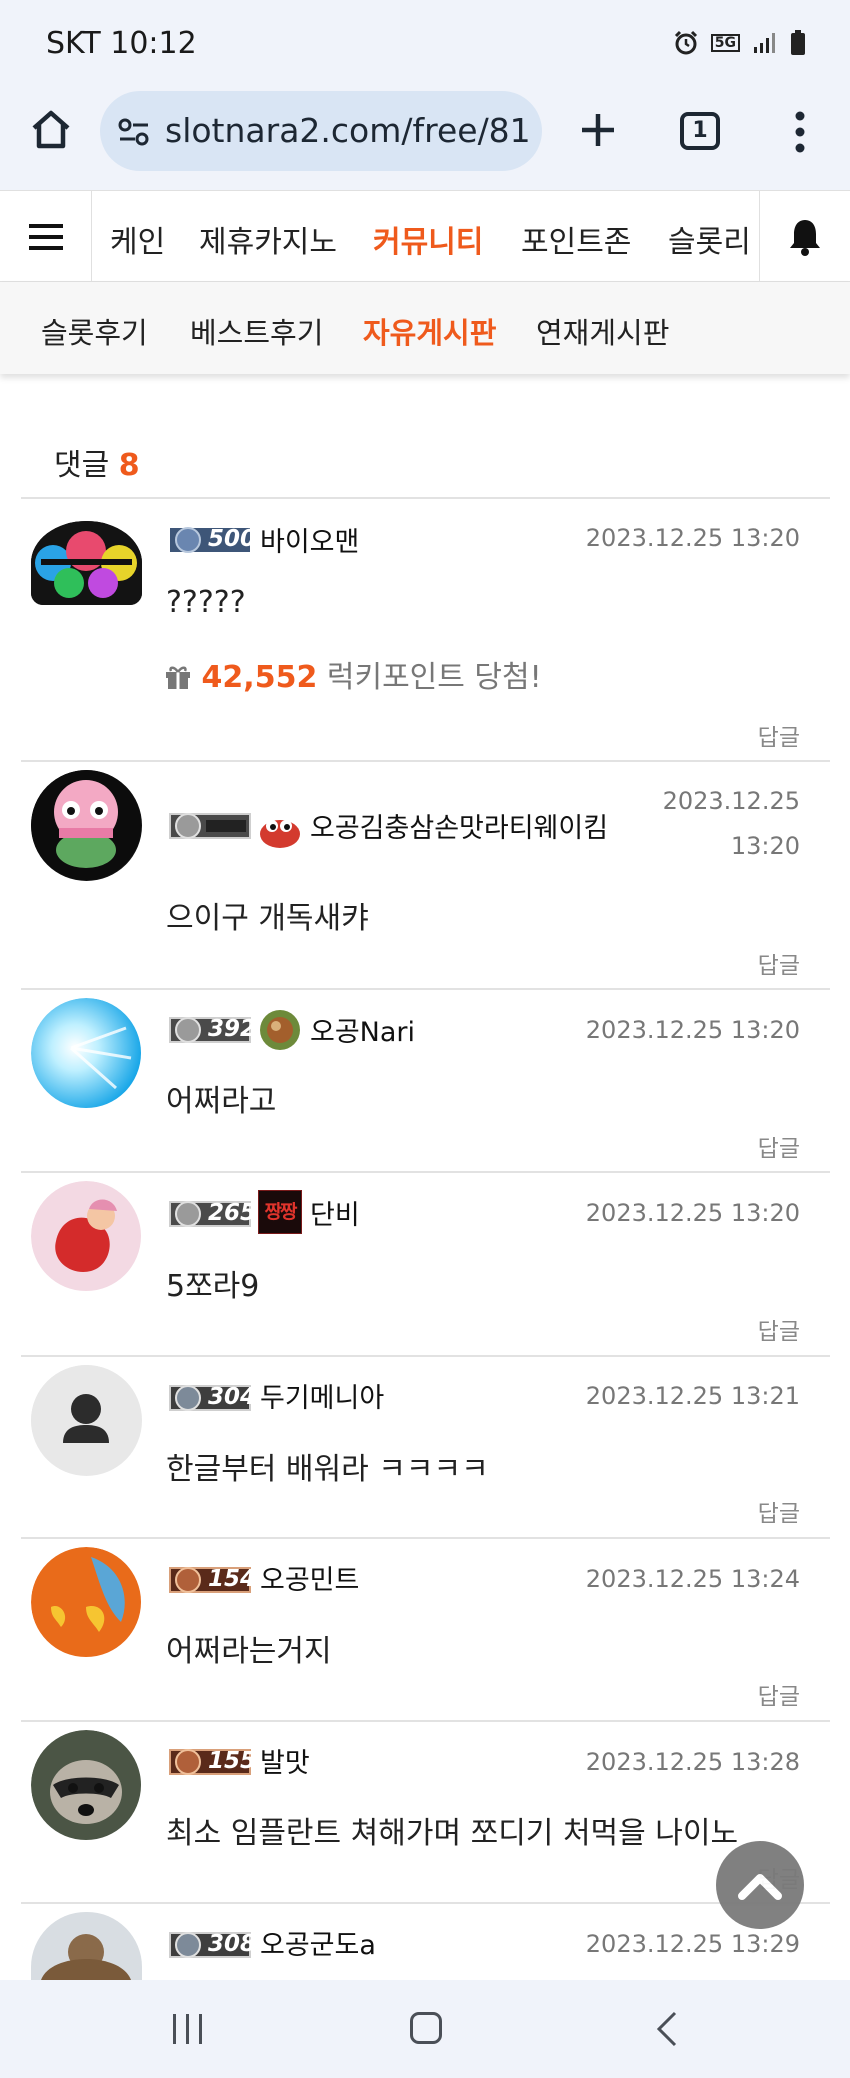 The image size is (850, 2078). I want to click on tab-switcher-button: 1, so click(700, 131).